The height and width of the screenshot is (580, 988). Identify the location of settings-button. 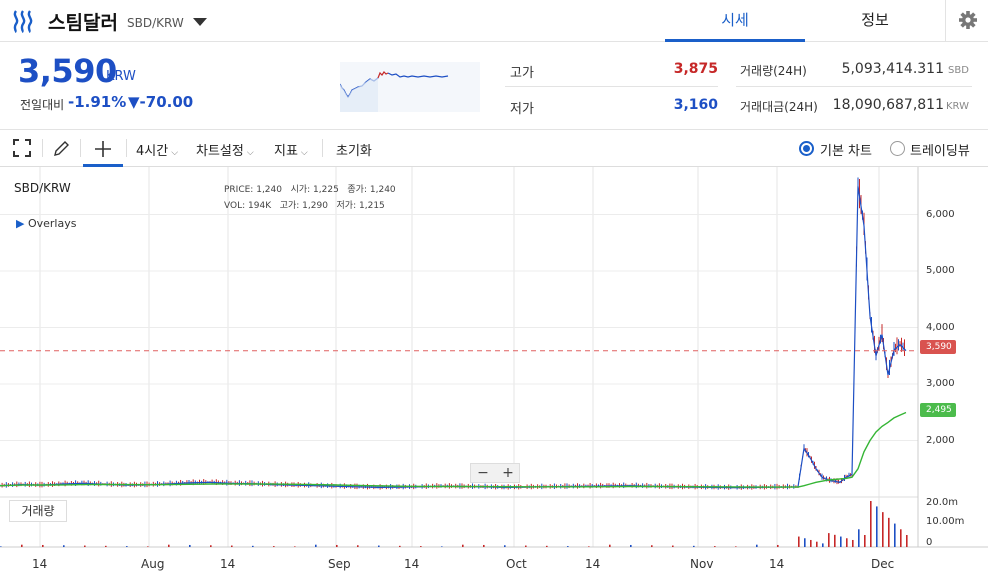
(966, 21).